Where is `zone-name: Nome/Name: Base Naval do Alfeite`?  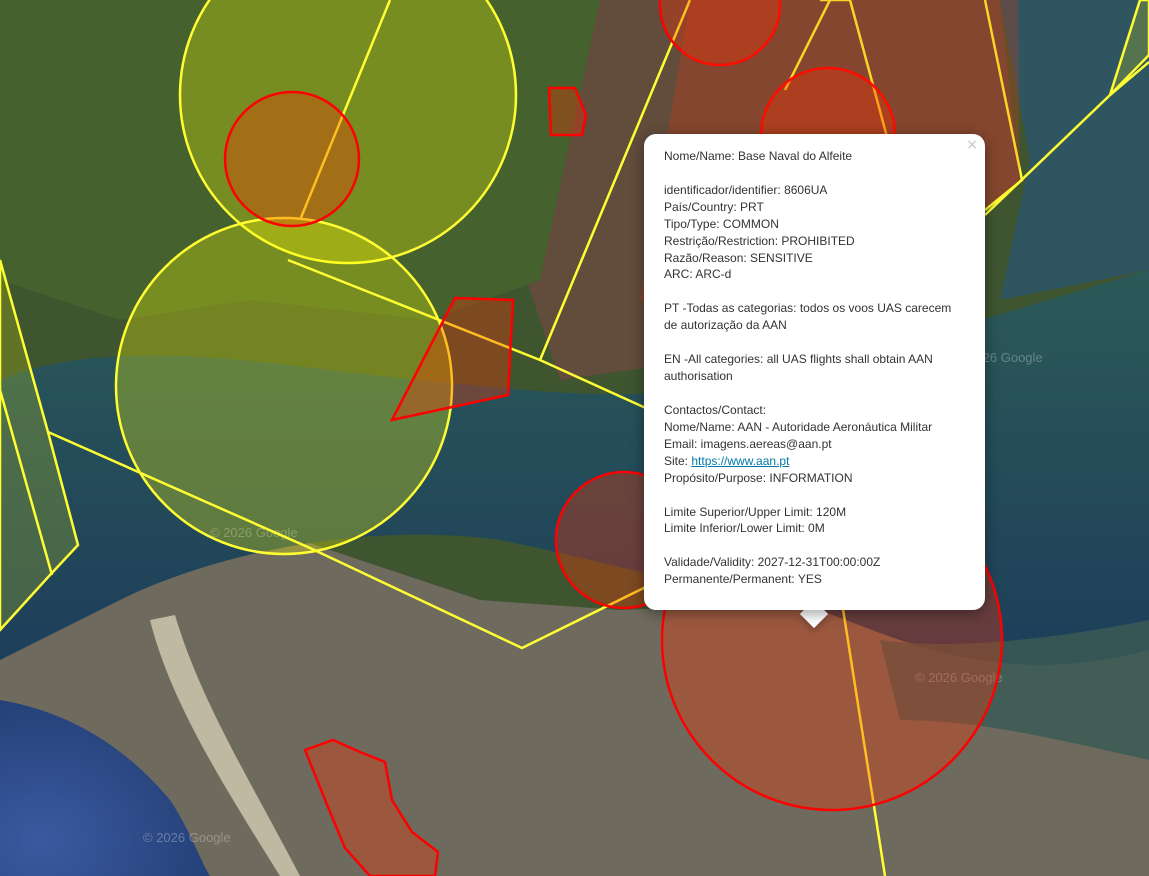
zone-name: Nome/Name: Base Naval do Alfeite is located at coordinates (758, 156).